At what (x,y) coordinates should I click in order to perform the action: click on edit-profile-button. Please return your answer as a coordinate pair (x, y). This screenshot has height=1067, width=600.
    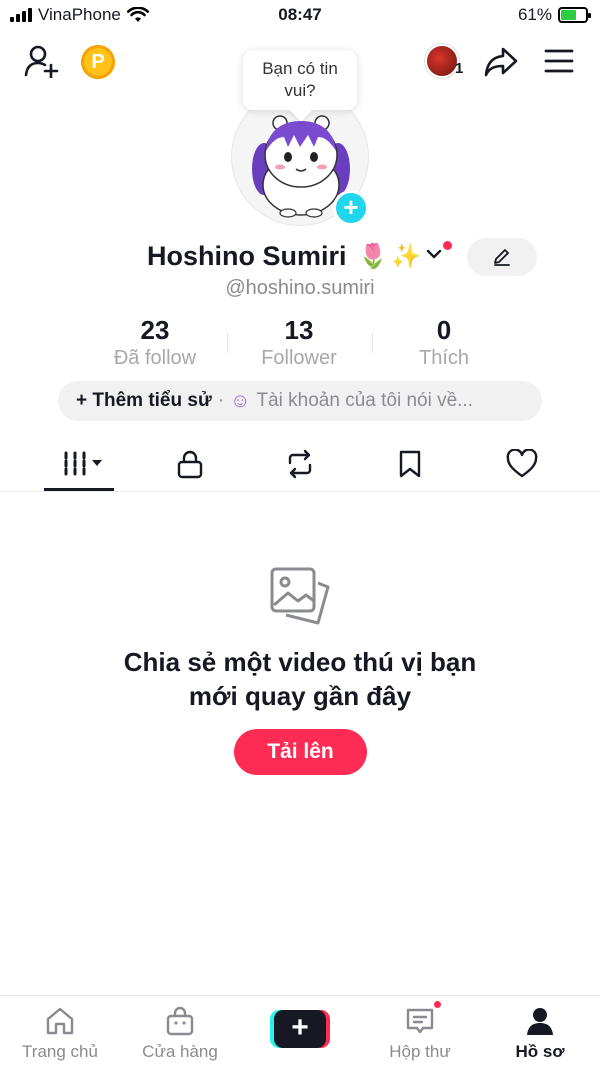
    Looking at the image, I should click on (502, 257).